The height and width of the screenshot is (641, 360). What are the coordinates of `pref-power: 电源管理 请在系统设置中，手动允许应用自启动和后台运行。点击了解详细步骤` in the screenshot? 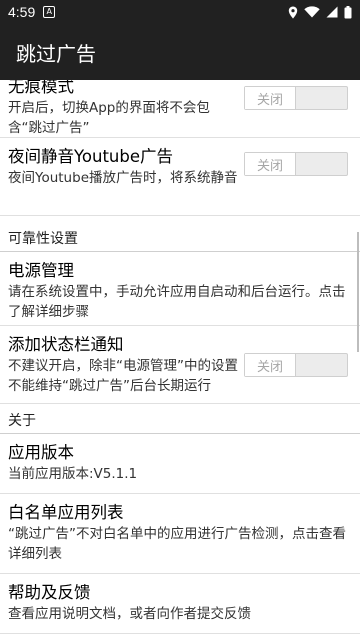 It's located at (180, 289).